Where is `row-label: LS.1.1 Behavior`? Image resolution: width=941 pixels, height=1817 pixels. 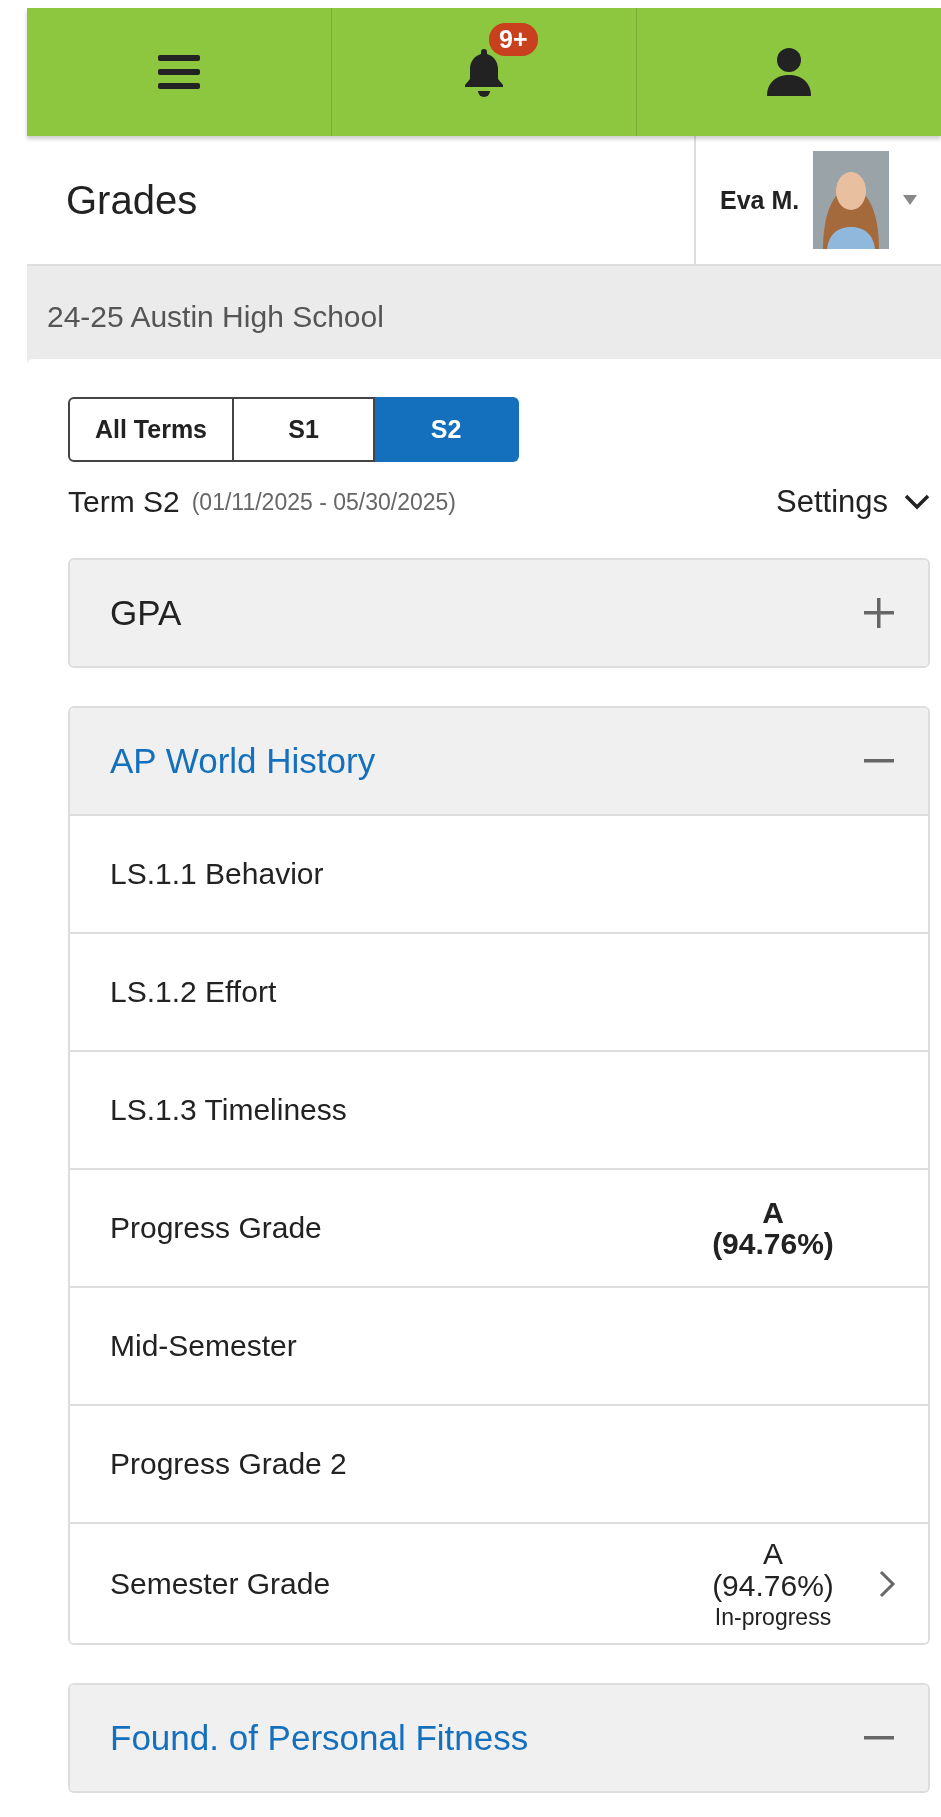
row-label: LS.1.1 Behavior is located at coordinates (217, 874).